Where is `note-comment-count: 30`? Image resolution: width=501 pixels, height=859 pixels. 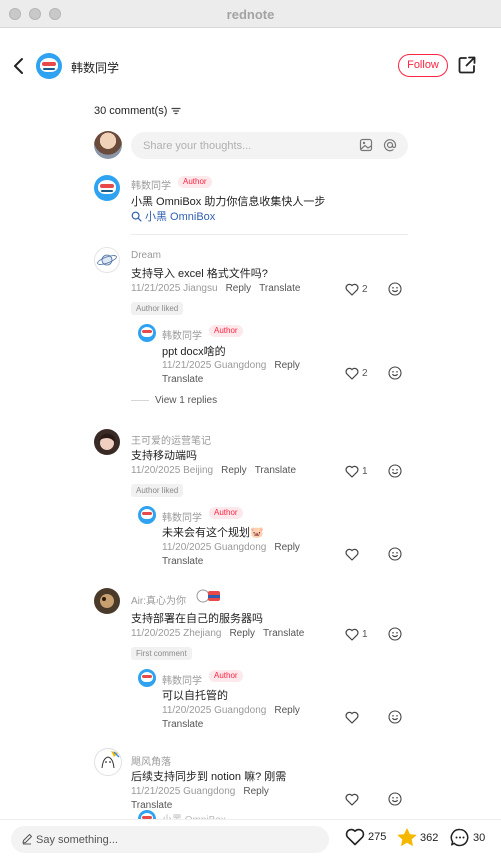 note-comment-count: 30 is located at coordinates (479, 837).